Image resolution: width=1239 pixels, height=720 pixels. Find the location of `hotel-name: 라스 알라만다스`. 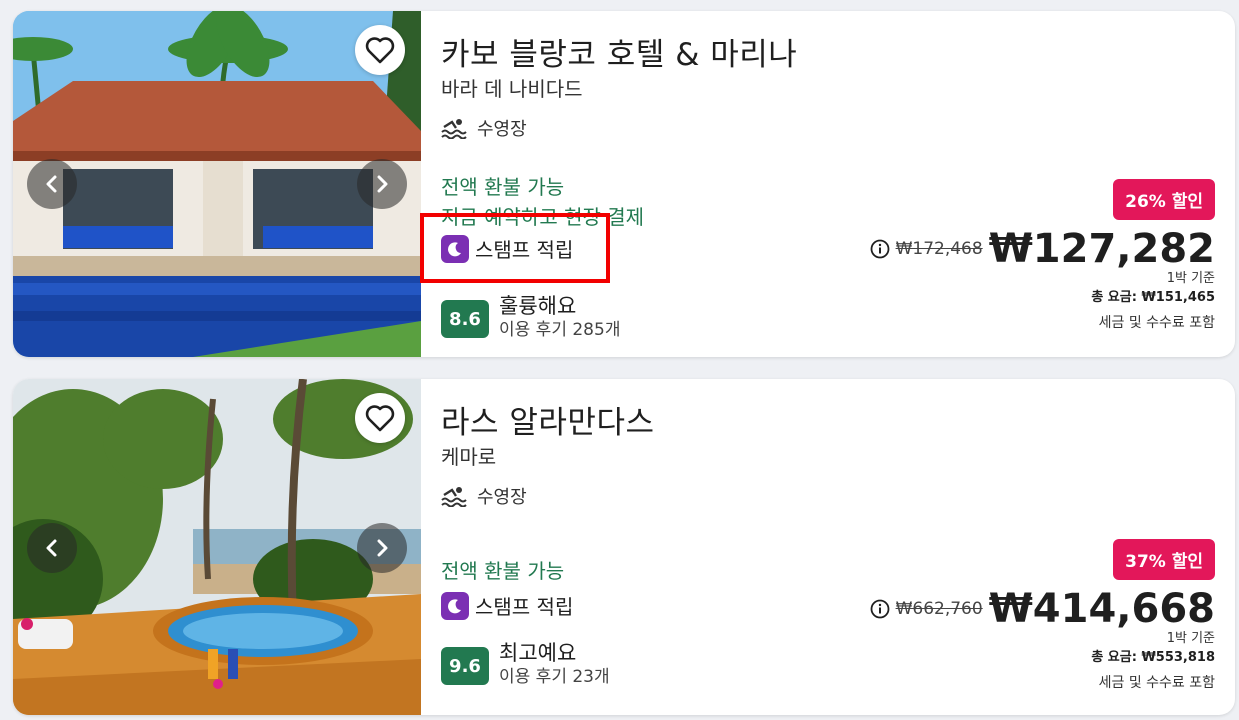

hotel-name: 라스 알라만다스 is located at coordinates (548, 419).